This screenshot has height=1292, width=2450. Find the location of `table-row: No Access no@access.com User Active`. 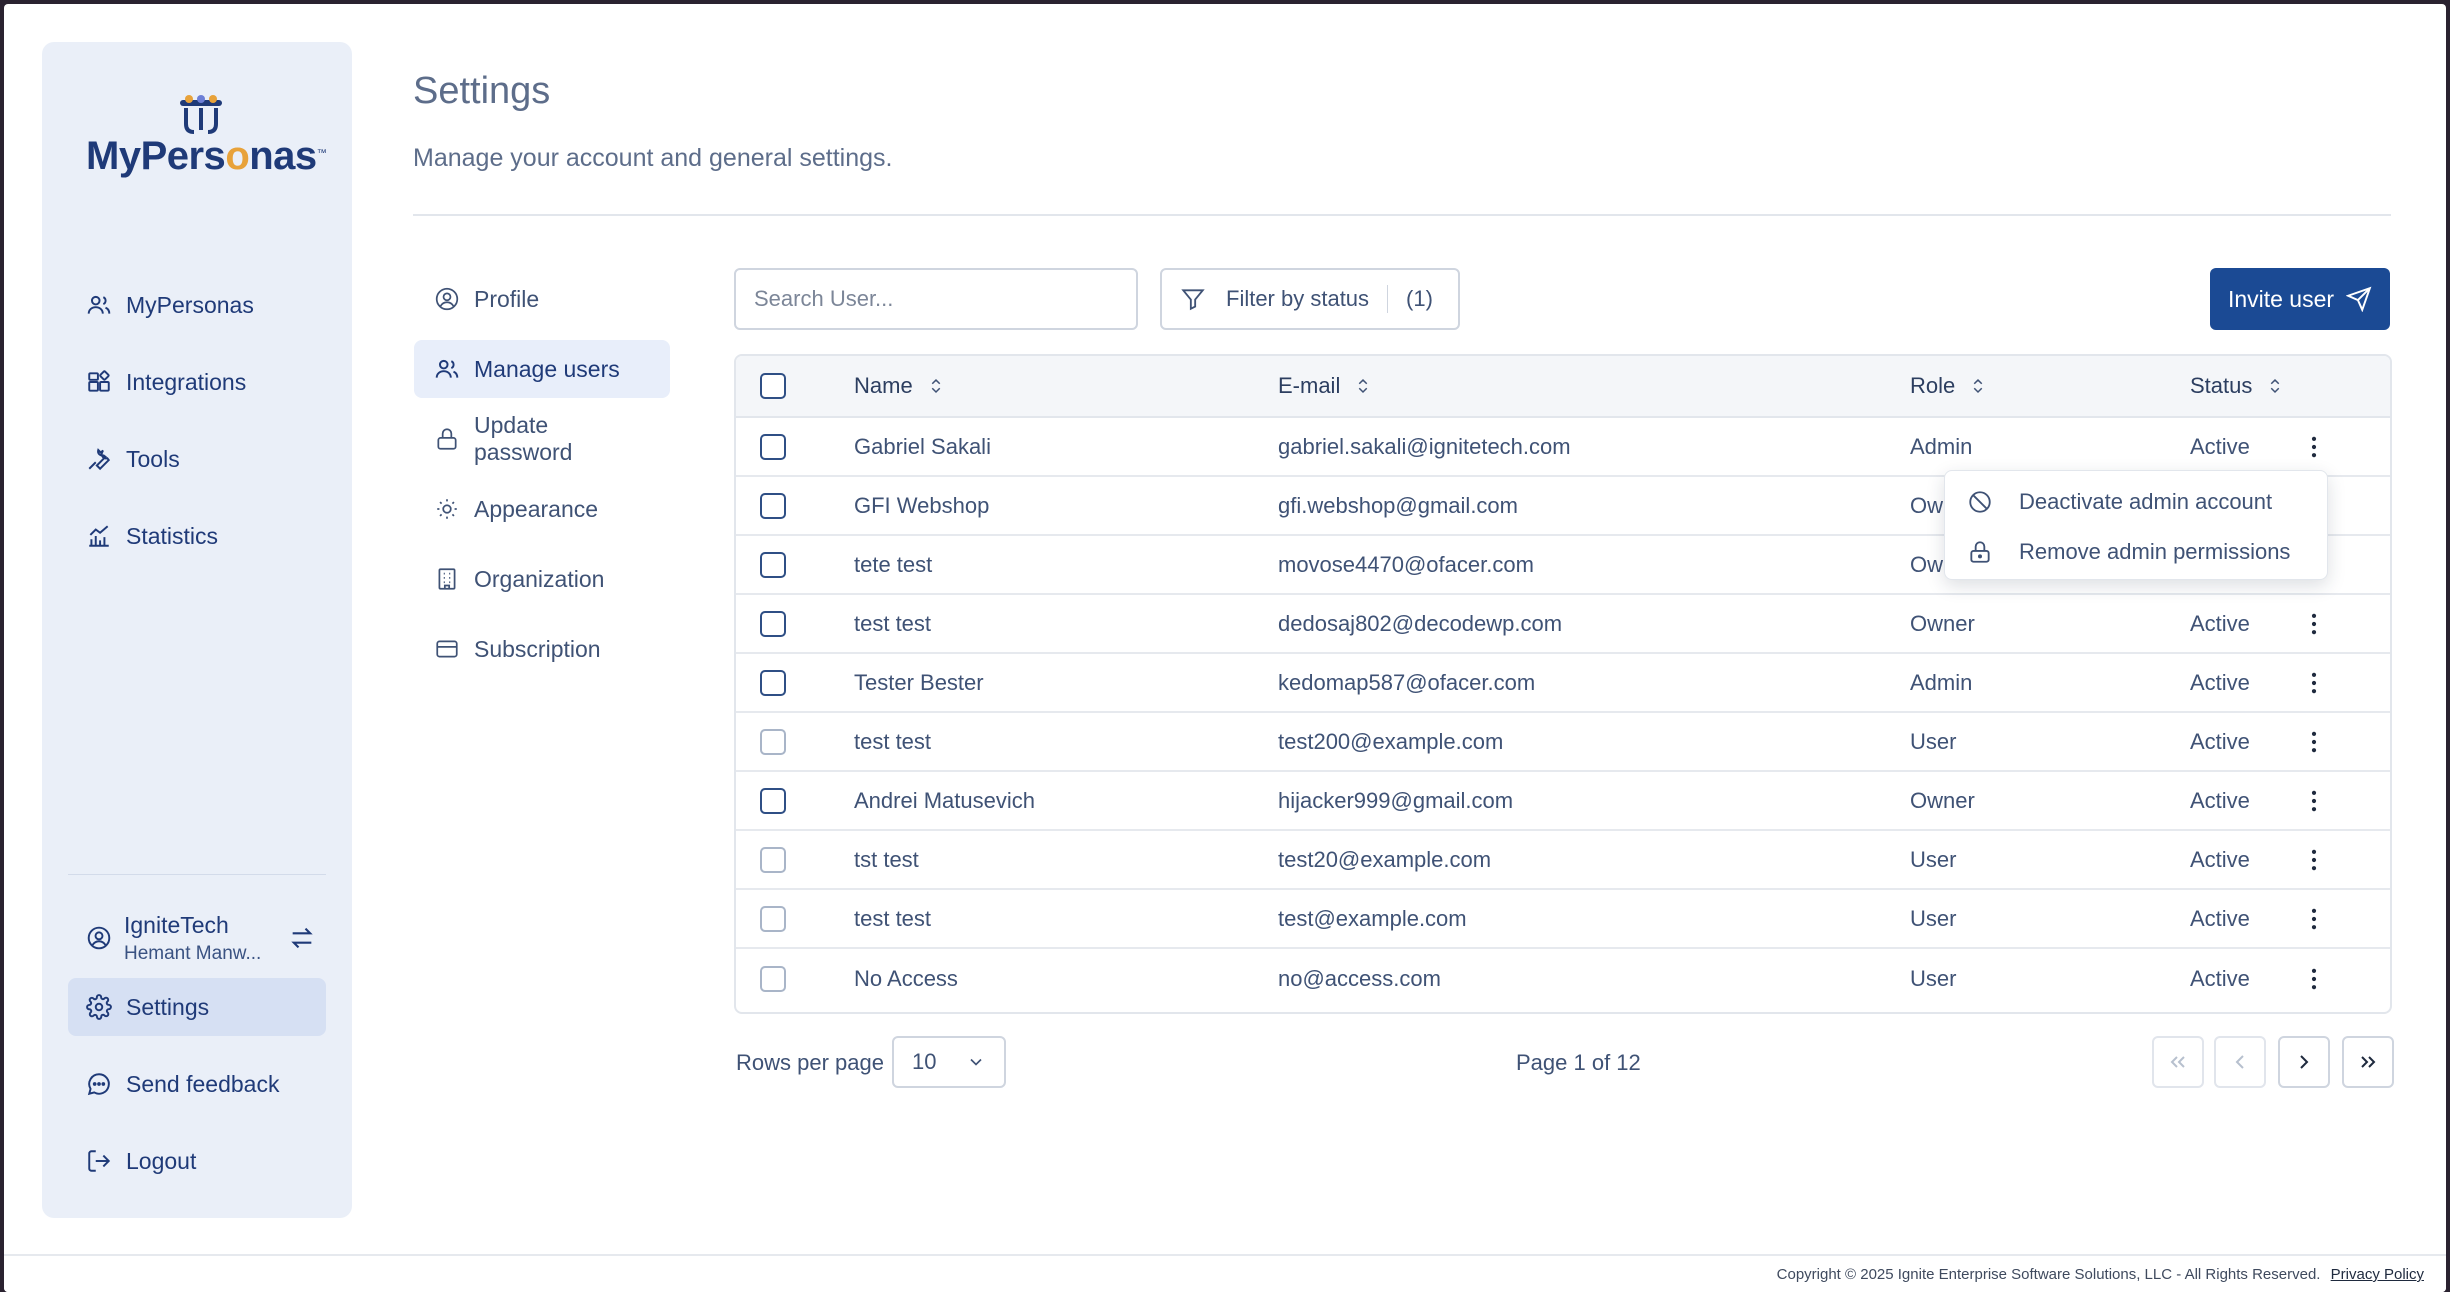

table-row: No Access no@access.com User Active is located at coordinates (1563, 978).